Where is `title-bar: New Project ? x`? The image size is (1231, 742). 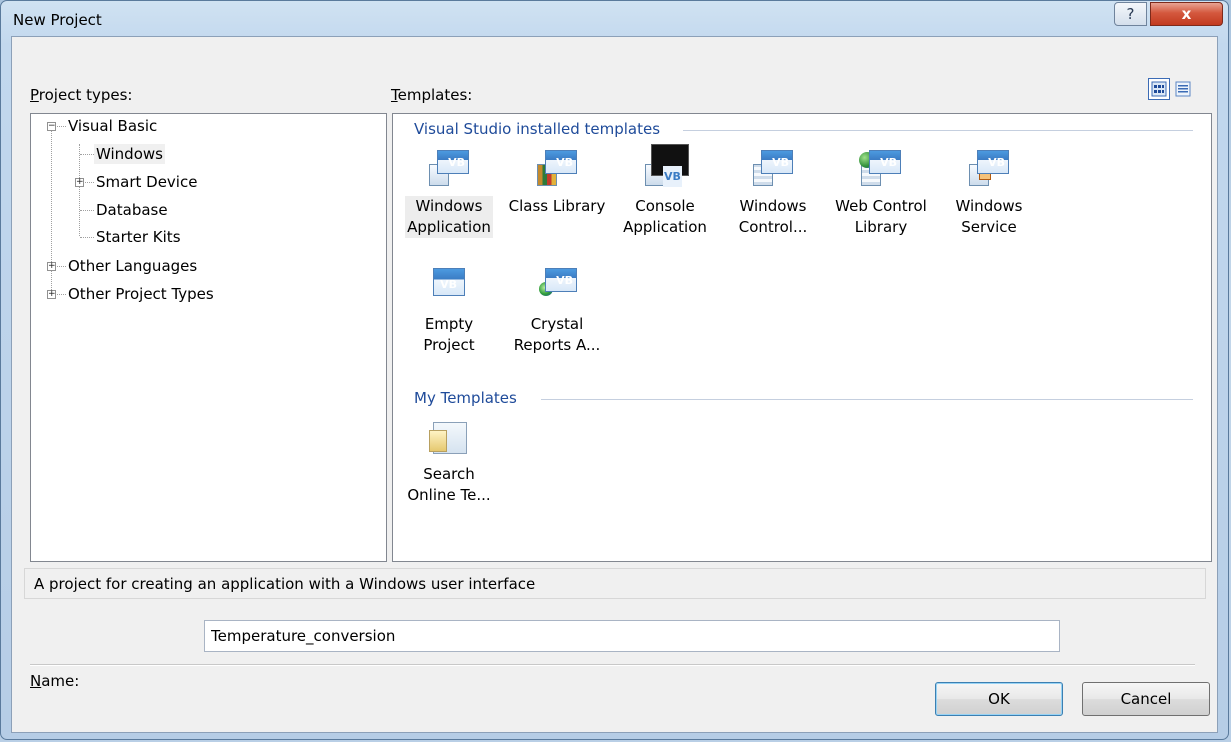 title-bar: New Project ? x is located at coordinates (614, 18).